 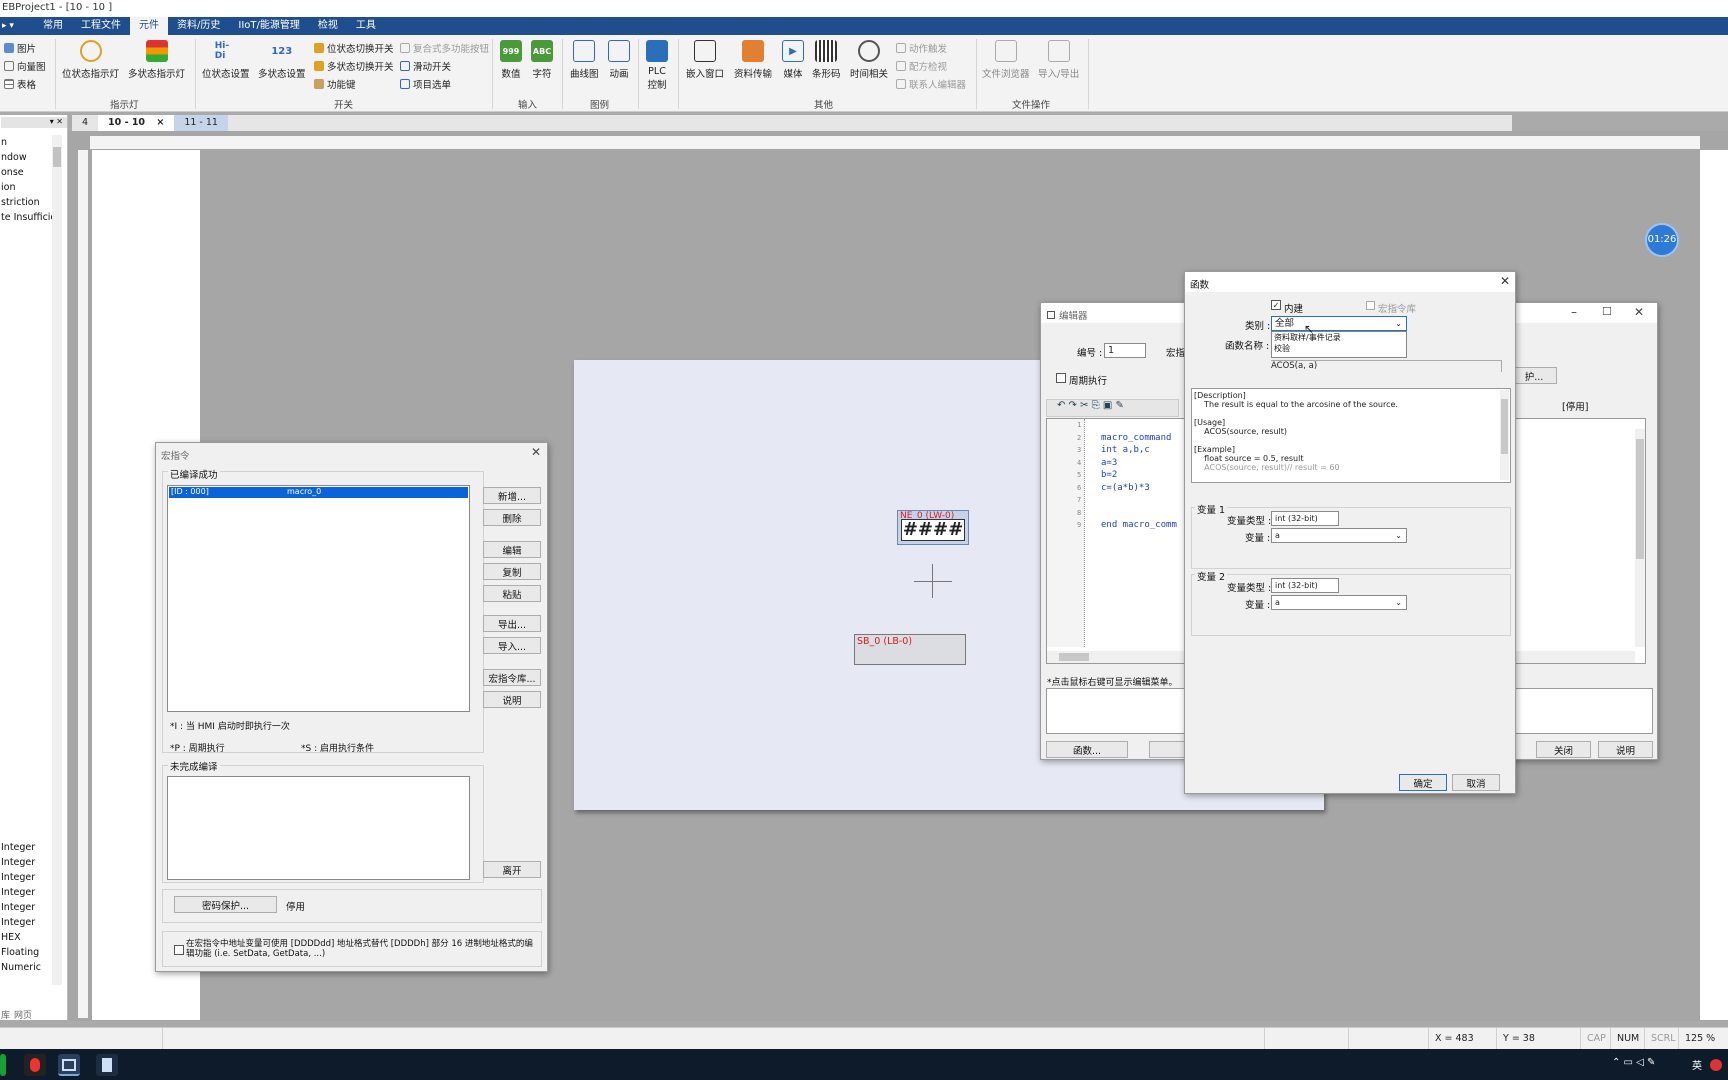 What do you see at coordinates (5, 1014) in the screenshot?
I see `panel-tab-library: 库` at bounding box center [5, 1014].